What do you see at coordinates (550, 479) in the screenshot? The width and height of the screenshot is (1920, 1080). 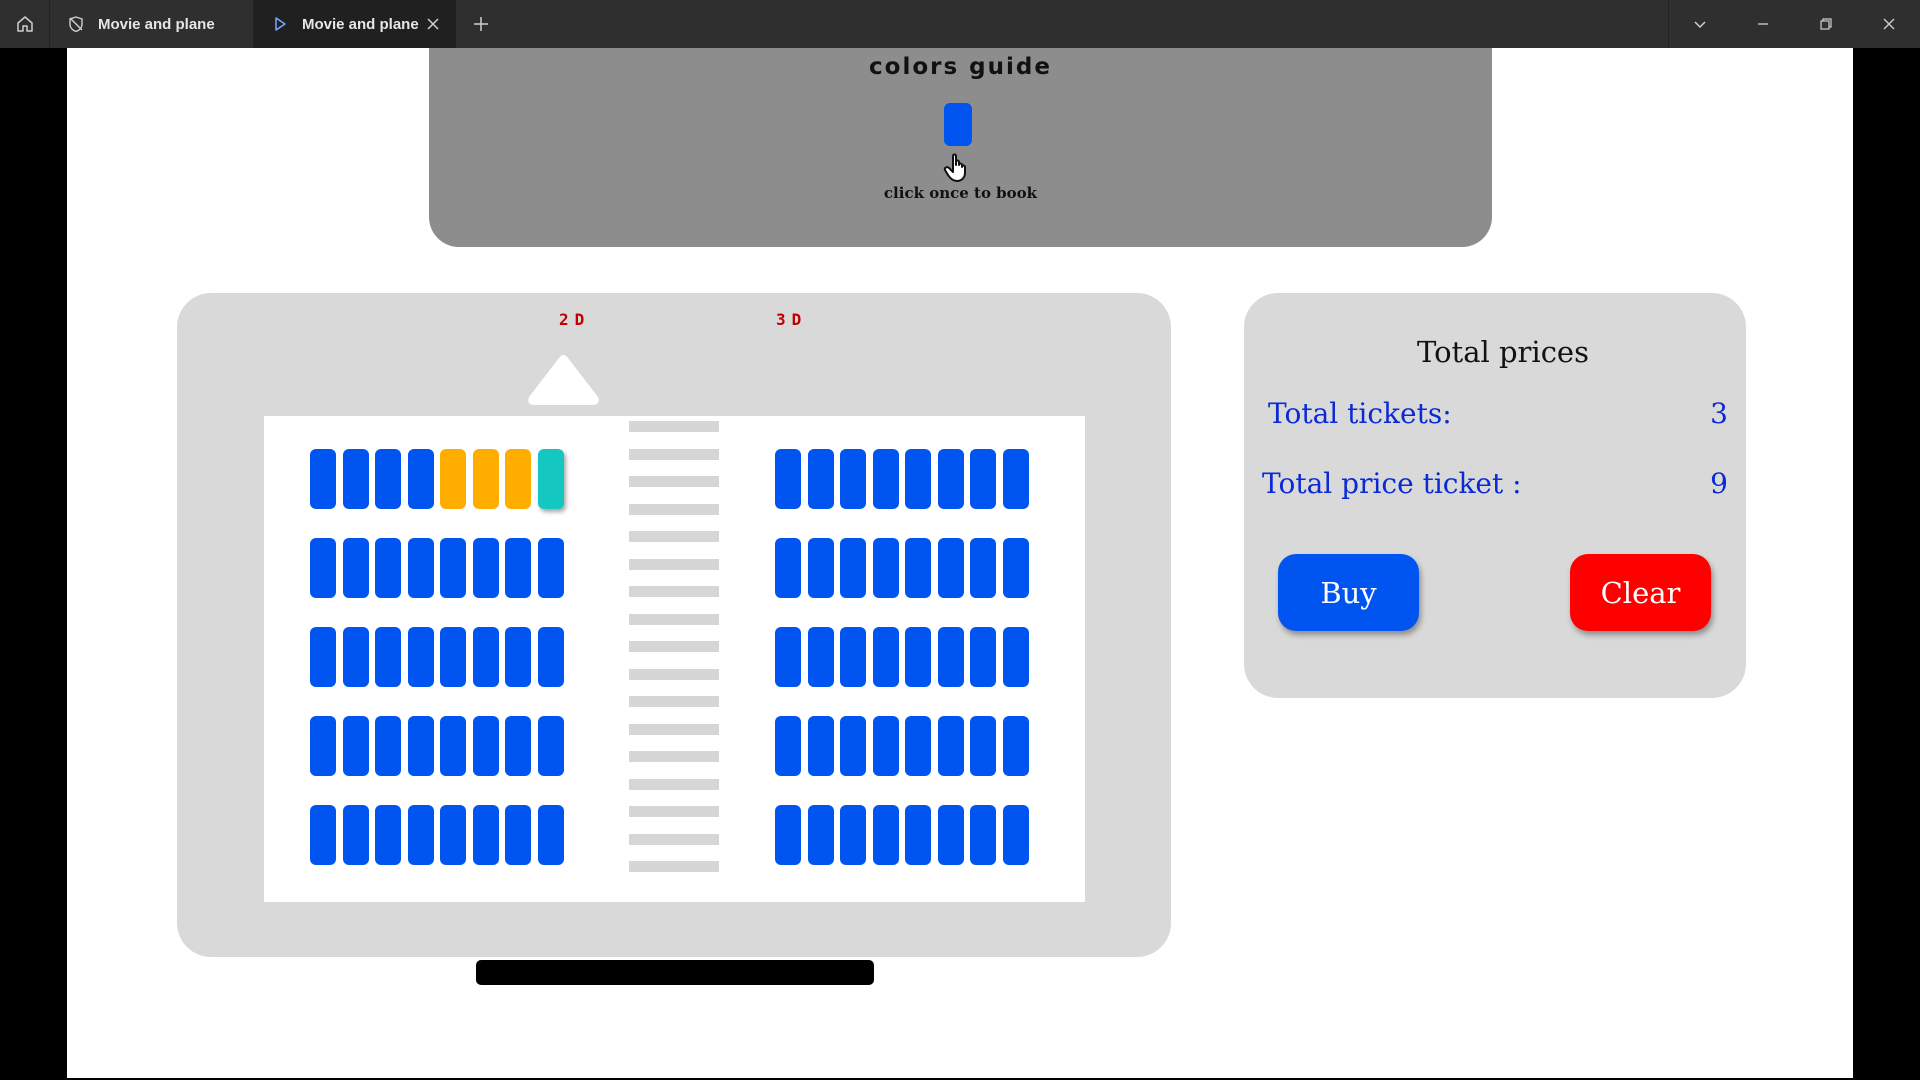 I see `seat-selected` at bounding box center [550, 479].